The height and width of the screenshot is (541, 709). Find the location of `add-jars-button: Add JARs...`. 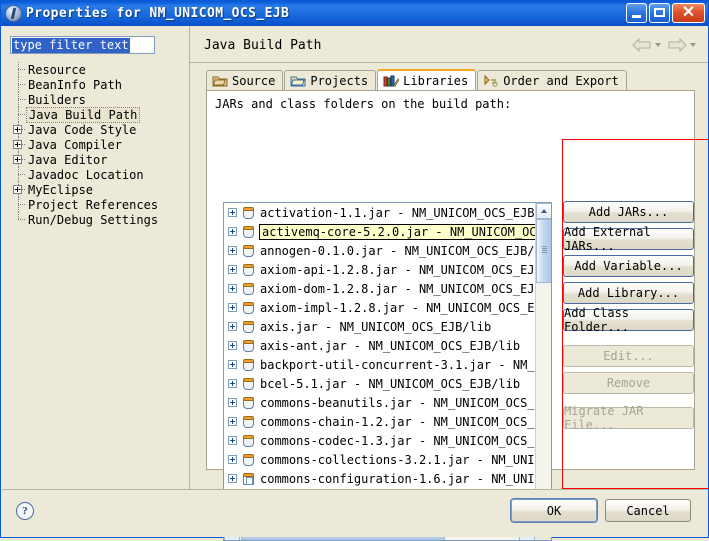

add-jars-button: Add JARs... is located at coordinates (628, 212).